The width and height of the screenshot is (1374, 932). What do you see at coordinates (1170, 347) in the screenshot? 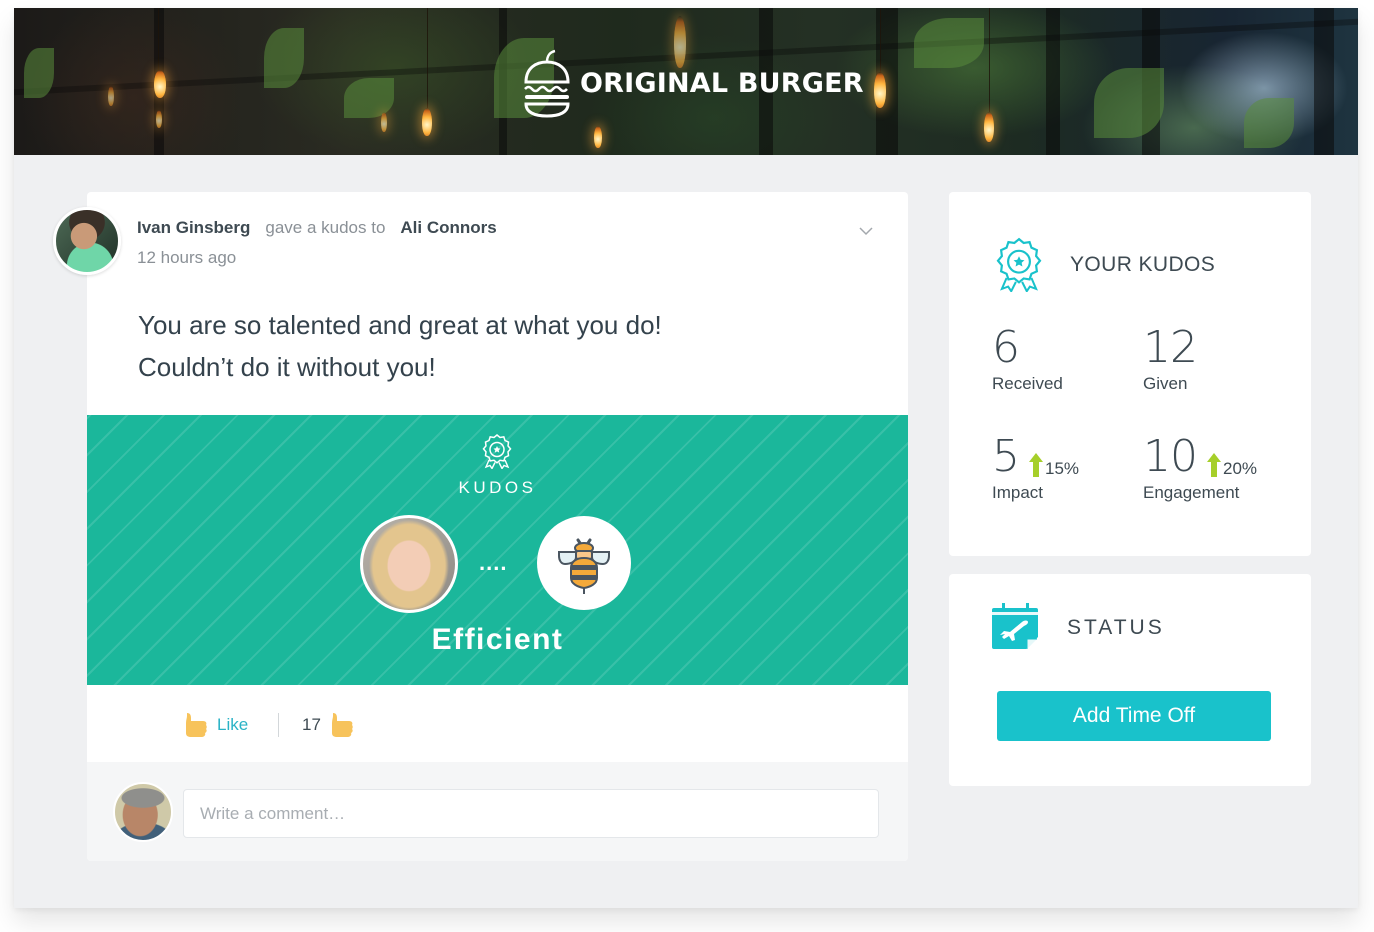
I see `stat-value: 12` at bounding box center [1170, 347].